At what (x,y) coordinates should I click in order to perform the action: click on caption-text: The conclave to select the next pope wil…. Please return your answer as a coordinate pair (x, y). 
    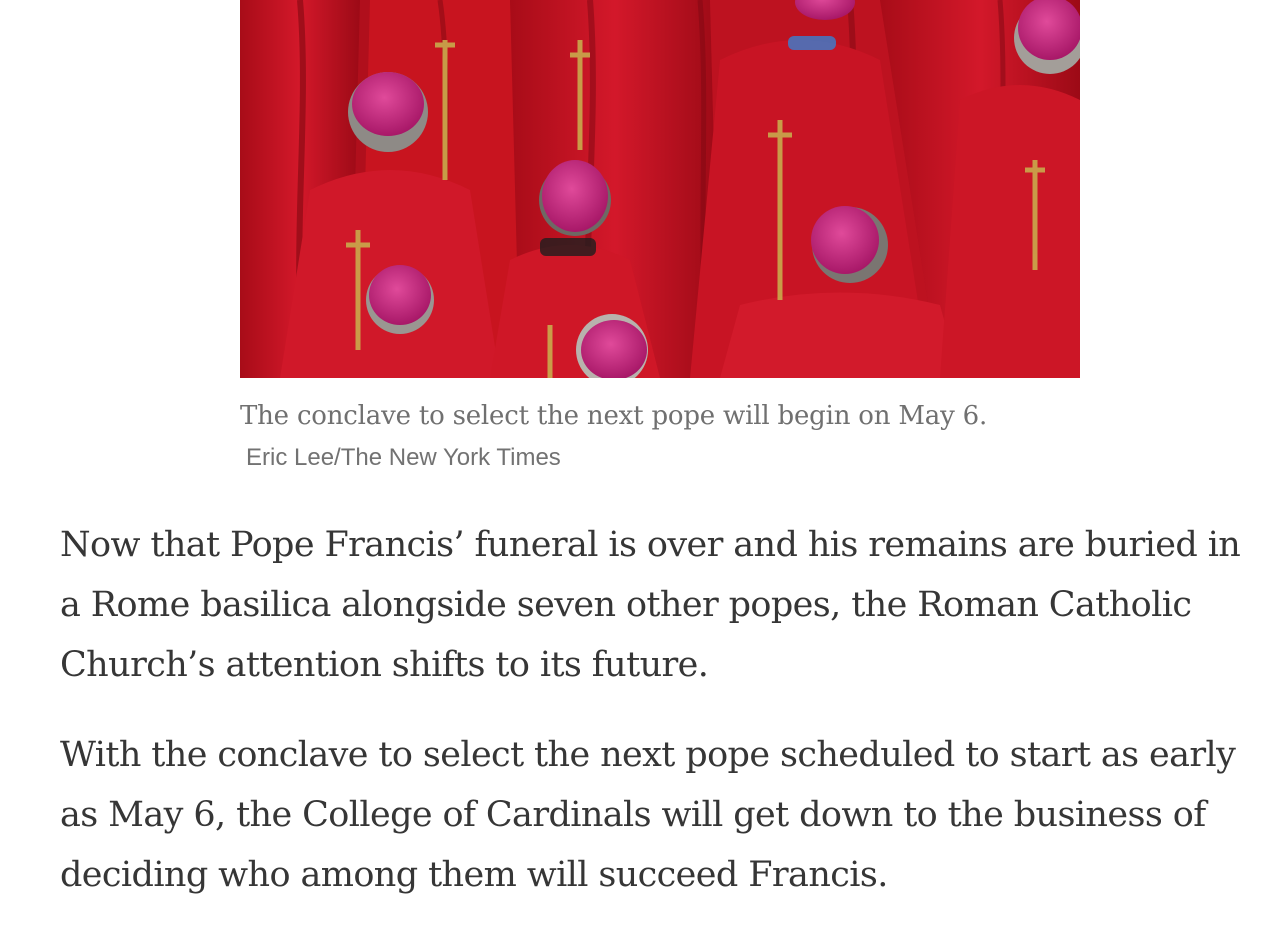
    Looking at the image, I should click on (614, 416).